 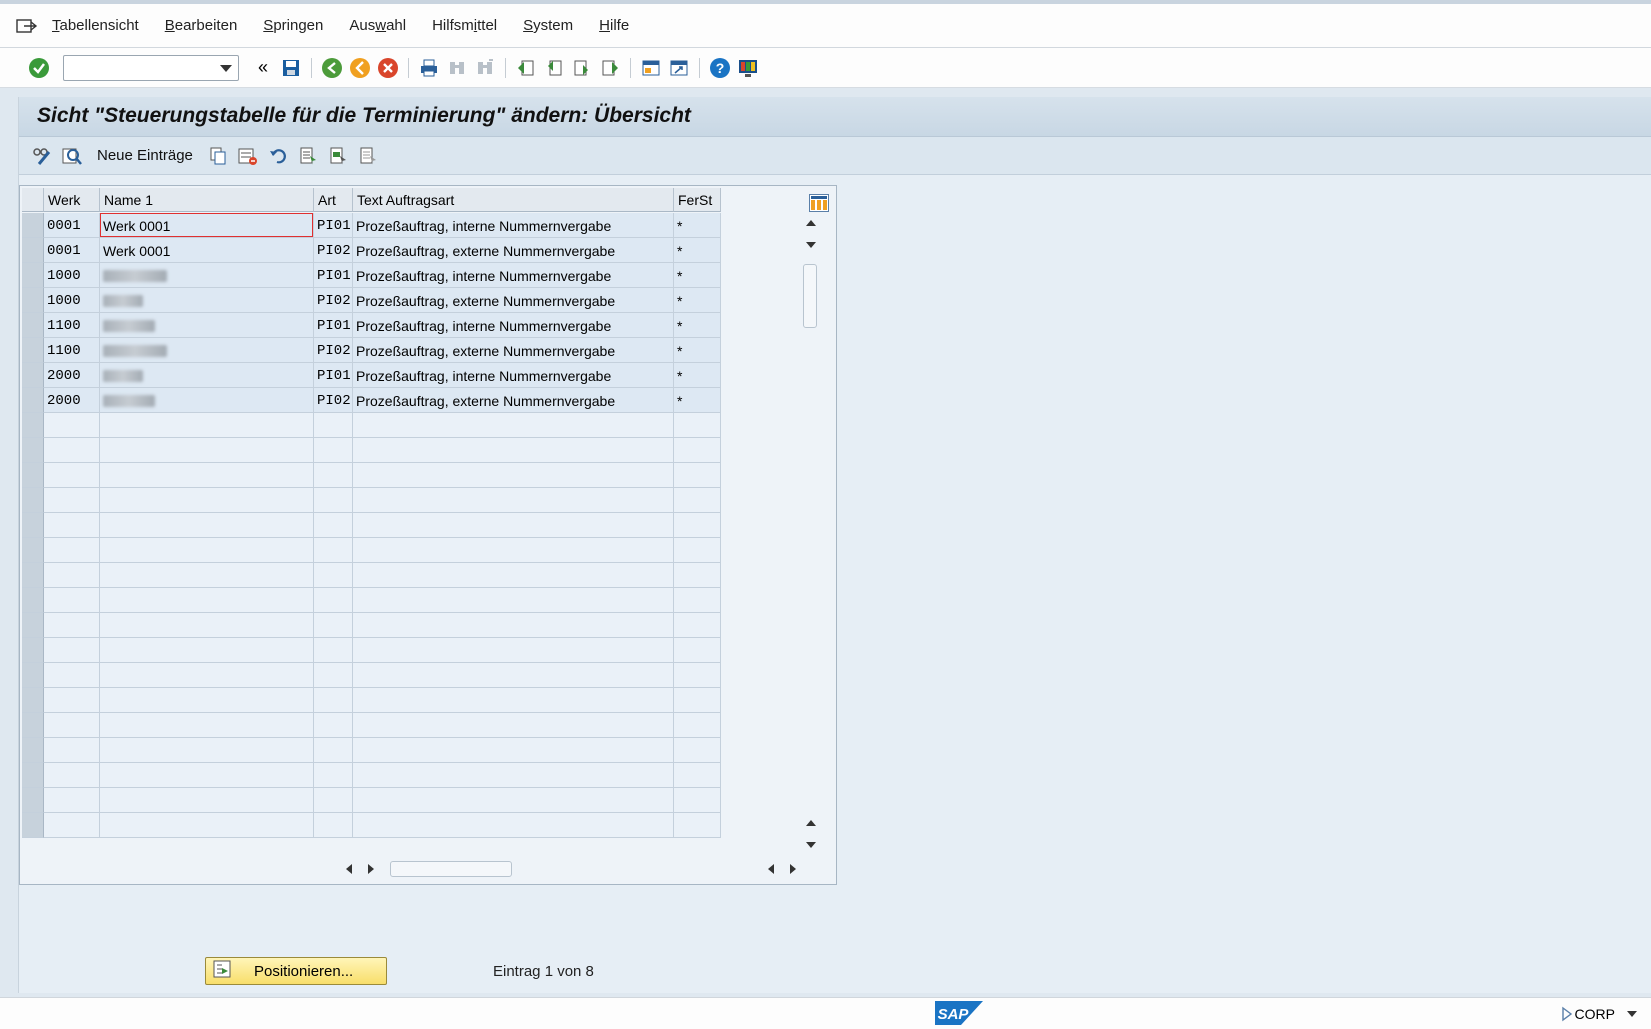 What do you see at coordinates (218, 156) in the screenshot?
I see `copy-as-icon` at bounding box center [218, 156].